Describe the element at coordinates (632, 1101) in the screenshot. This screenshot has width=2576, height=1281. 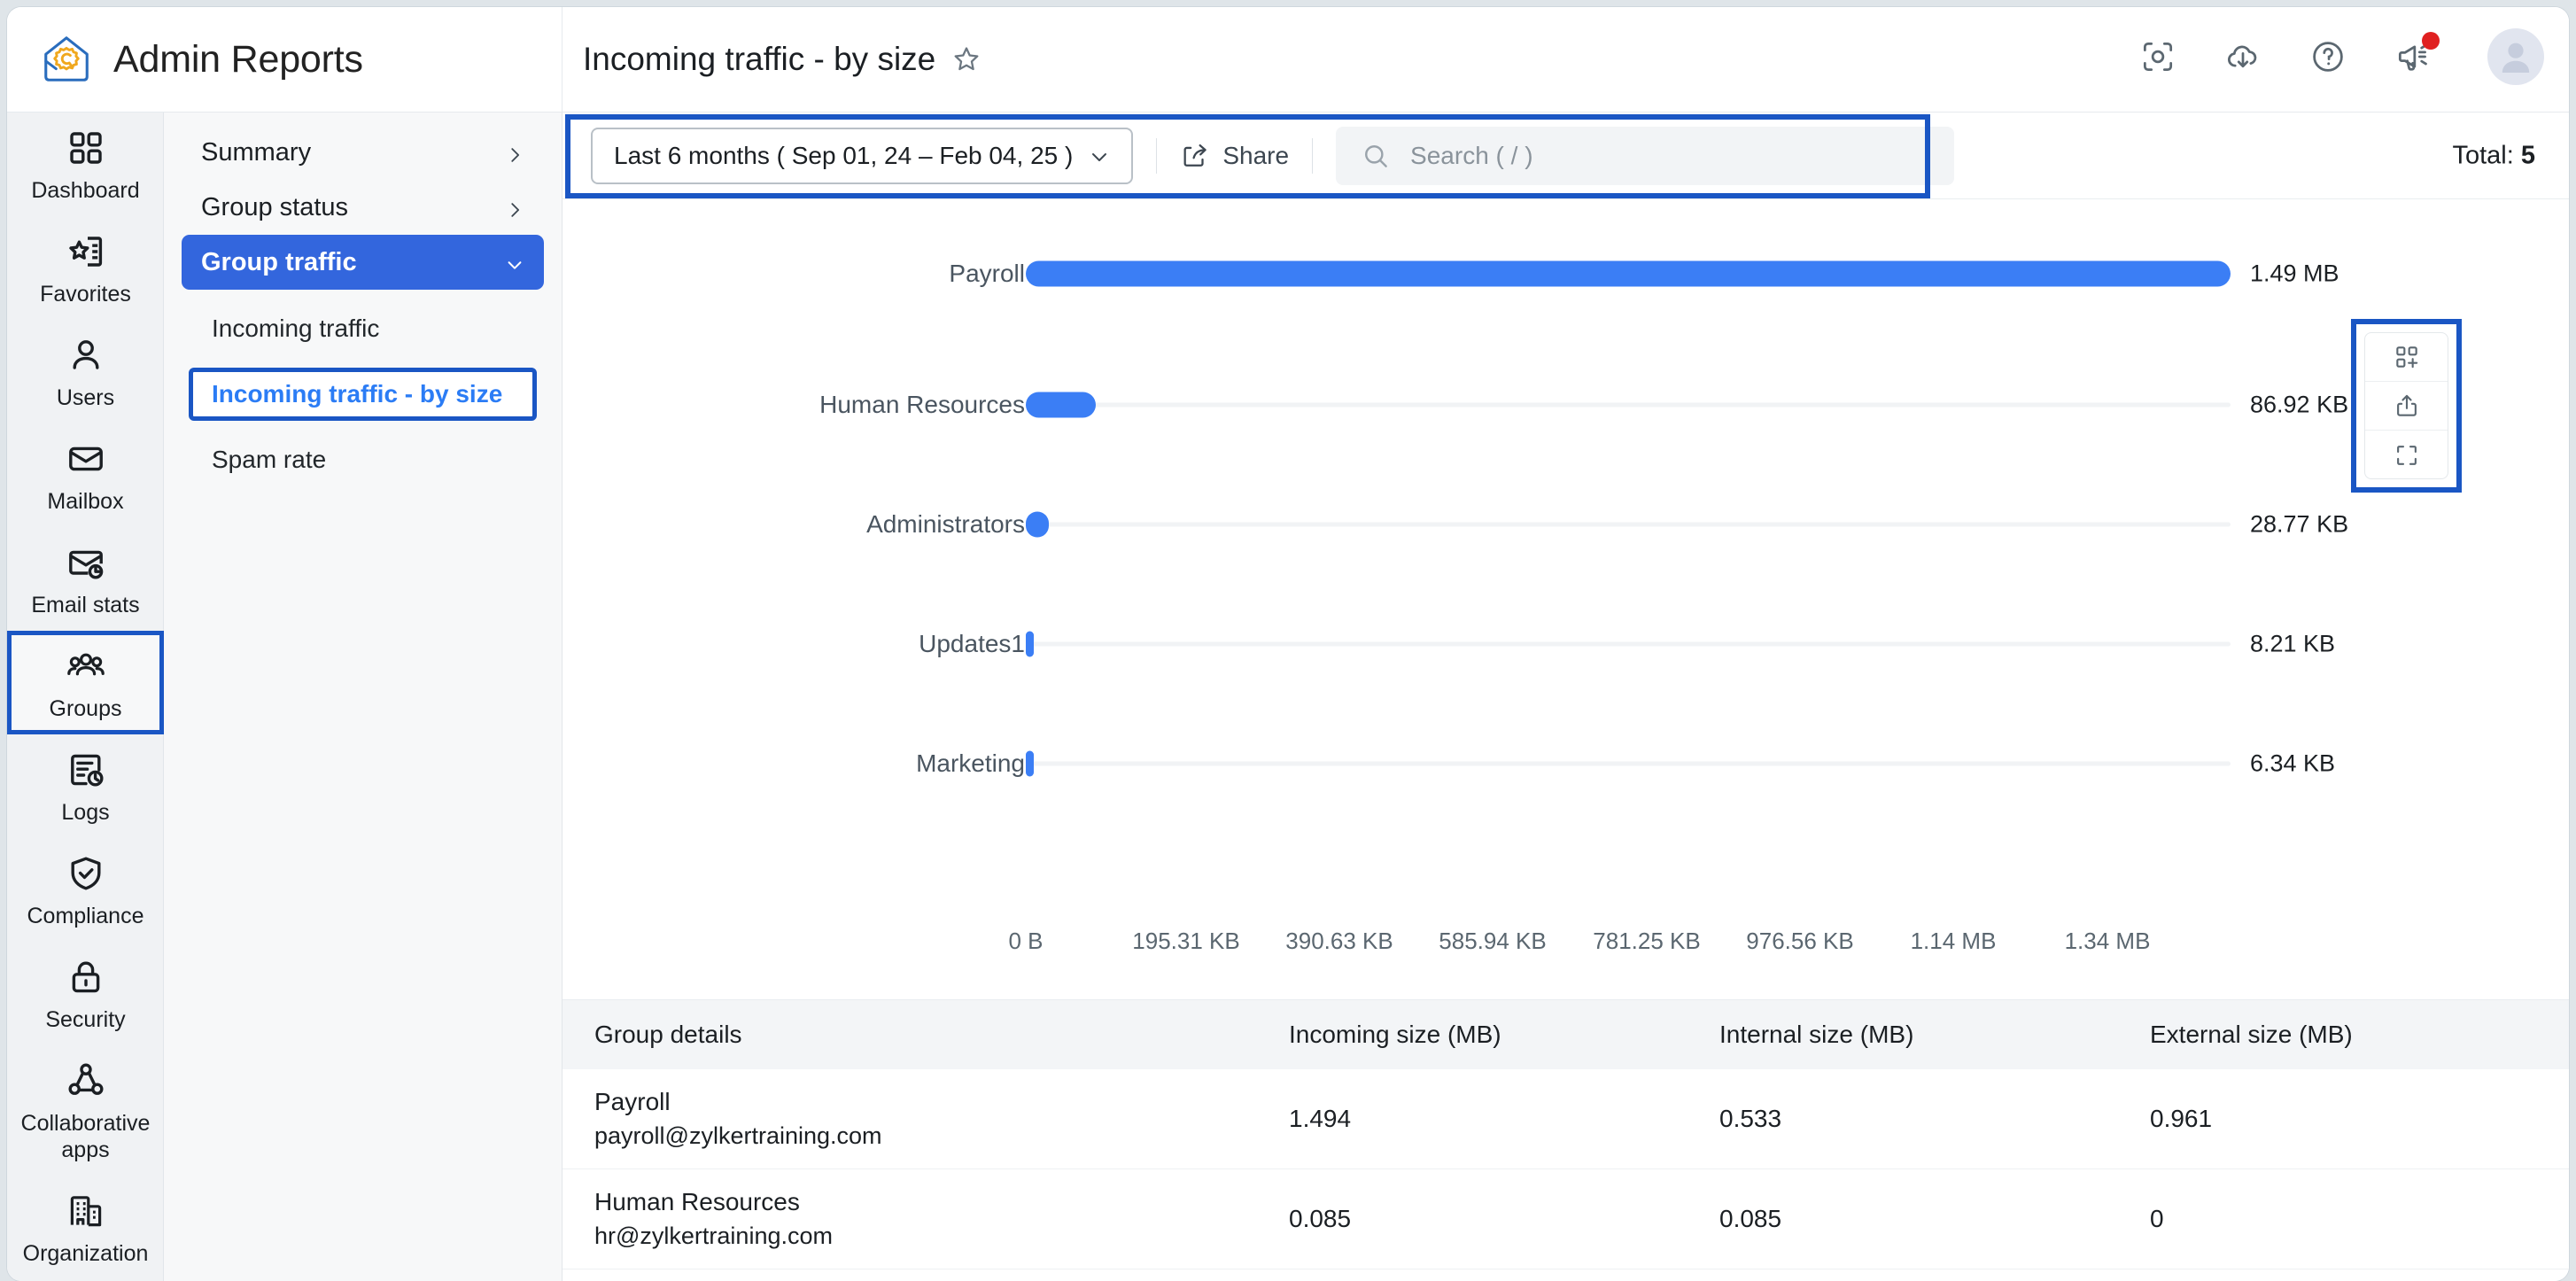
I see `group-name: Payroll` at that location.